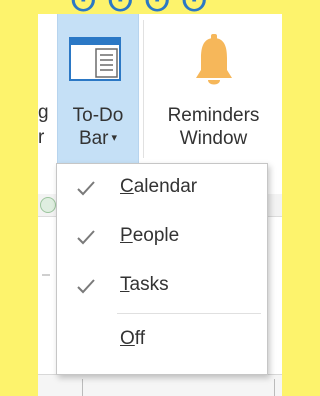 The image size is (320, 396). Describe the element at coordinates (143, 89) in the screenshot. I see `ribbon-separator` at that location.